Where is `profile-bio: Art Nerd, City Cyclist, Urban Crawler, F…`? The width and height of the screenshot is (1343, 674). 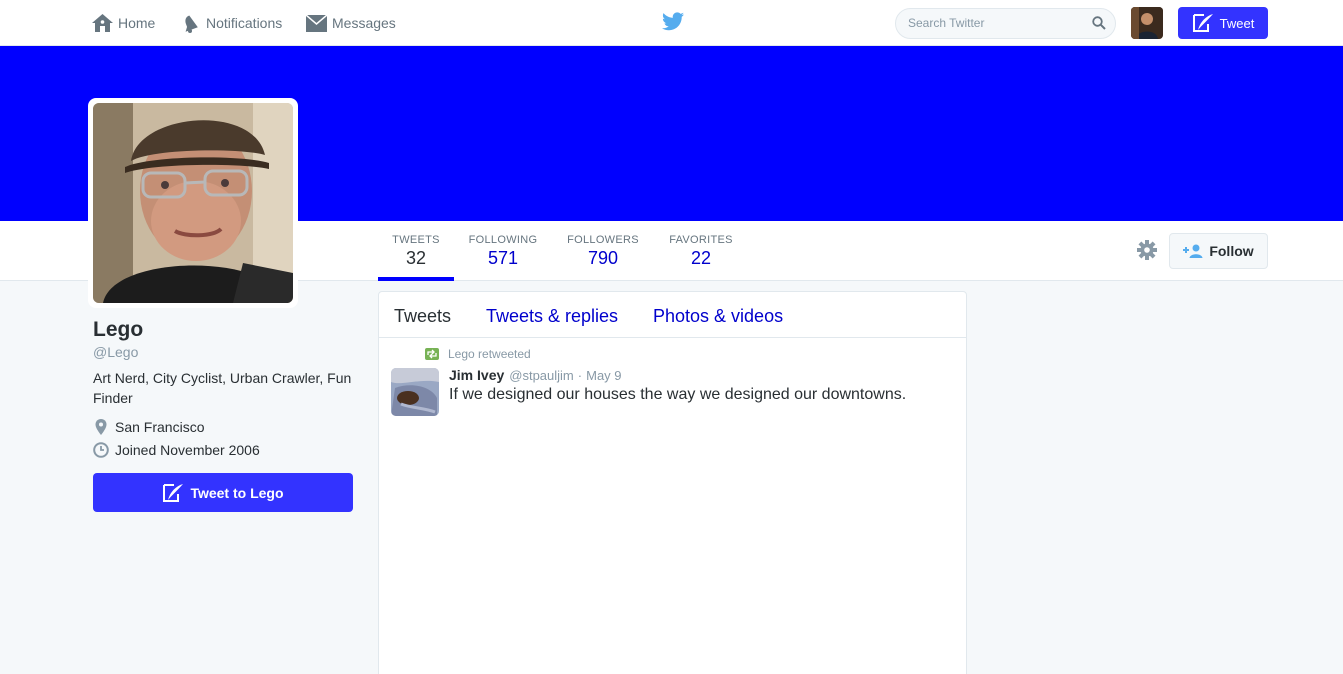
profile-bio: Art Nerd, City Cyclist, Urban Crawler, F… is located at coordinates (222, 388).